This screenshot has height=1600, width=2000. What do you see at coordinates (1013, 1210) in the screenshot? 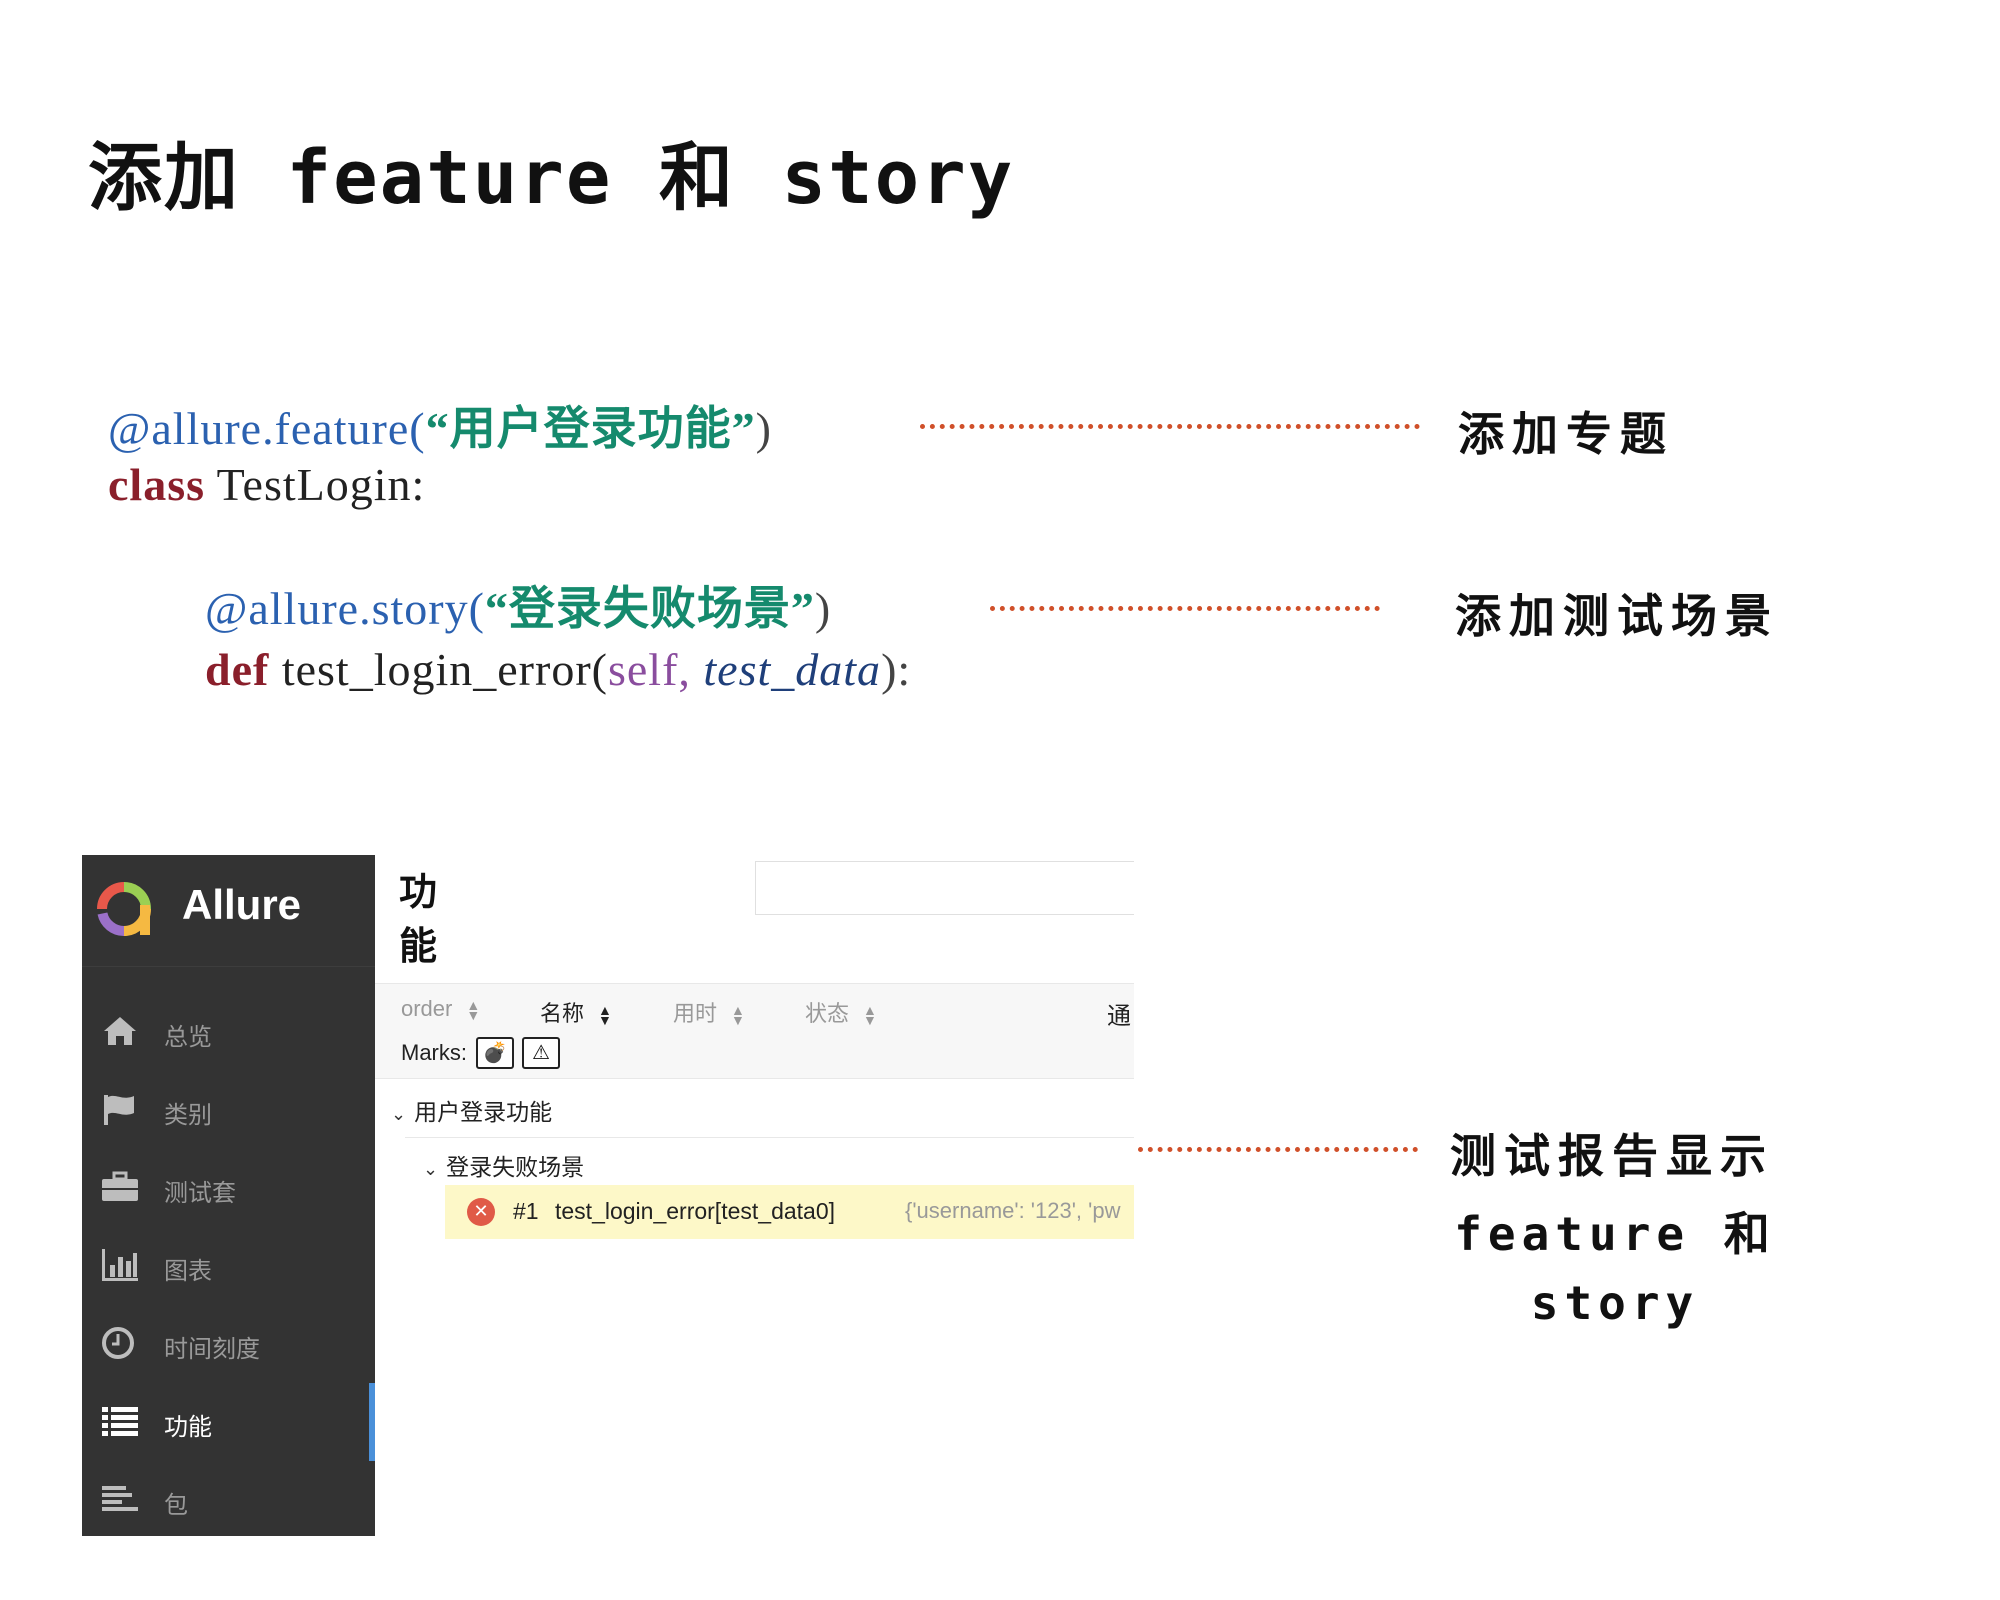
I see `case-params: {'username': '123', 'pw` at bounding box center [1013, 1210].